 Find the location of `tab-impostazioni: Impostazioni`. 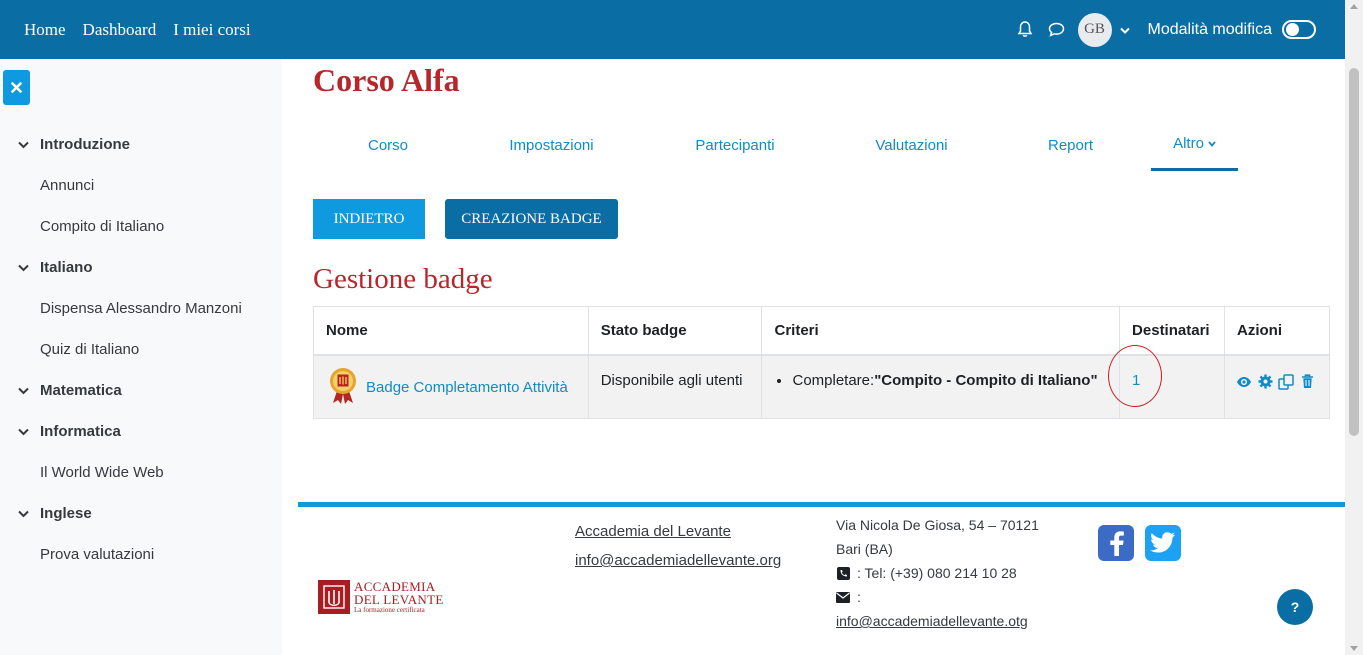

tab-impostazioni: Impostazioni is located at coordinates (551, 145).